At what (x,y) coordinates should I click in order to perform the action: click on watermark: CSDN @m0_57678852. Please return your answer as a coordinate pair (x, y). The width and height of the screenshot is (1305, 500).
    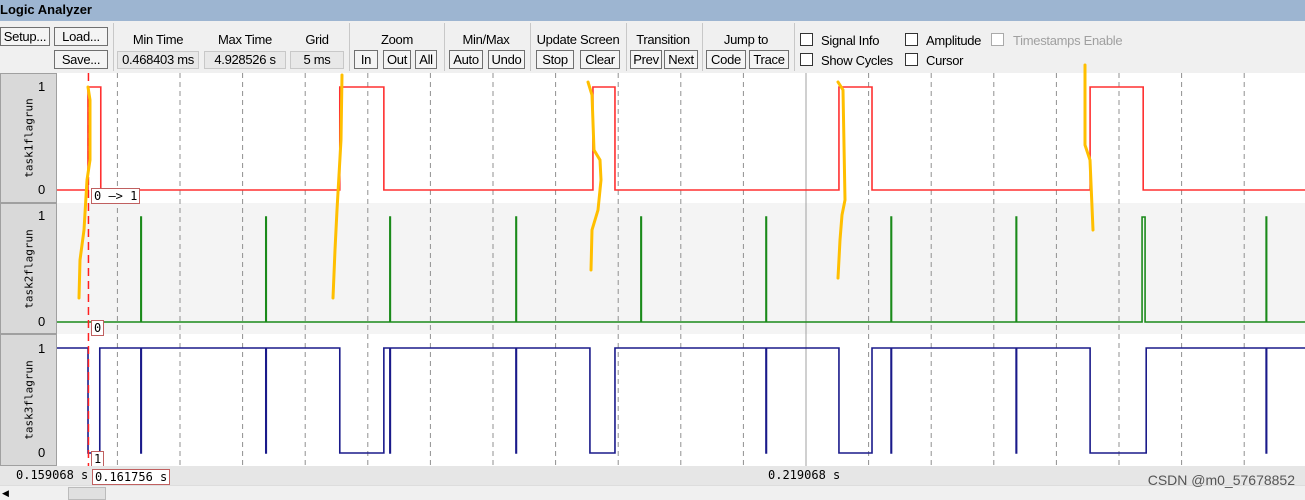
    Looking at the image, I should click on (1221, 480).